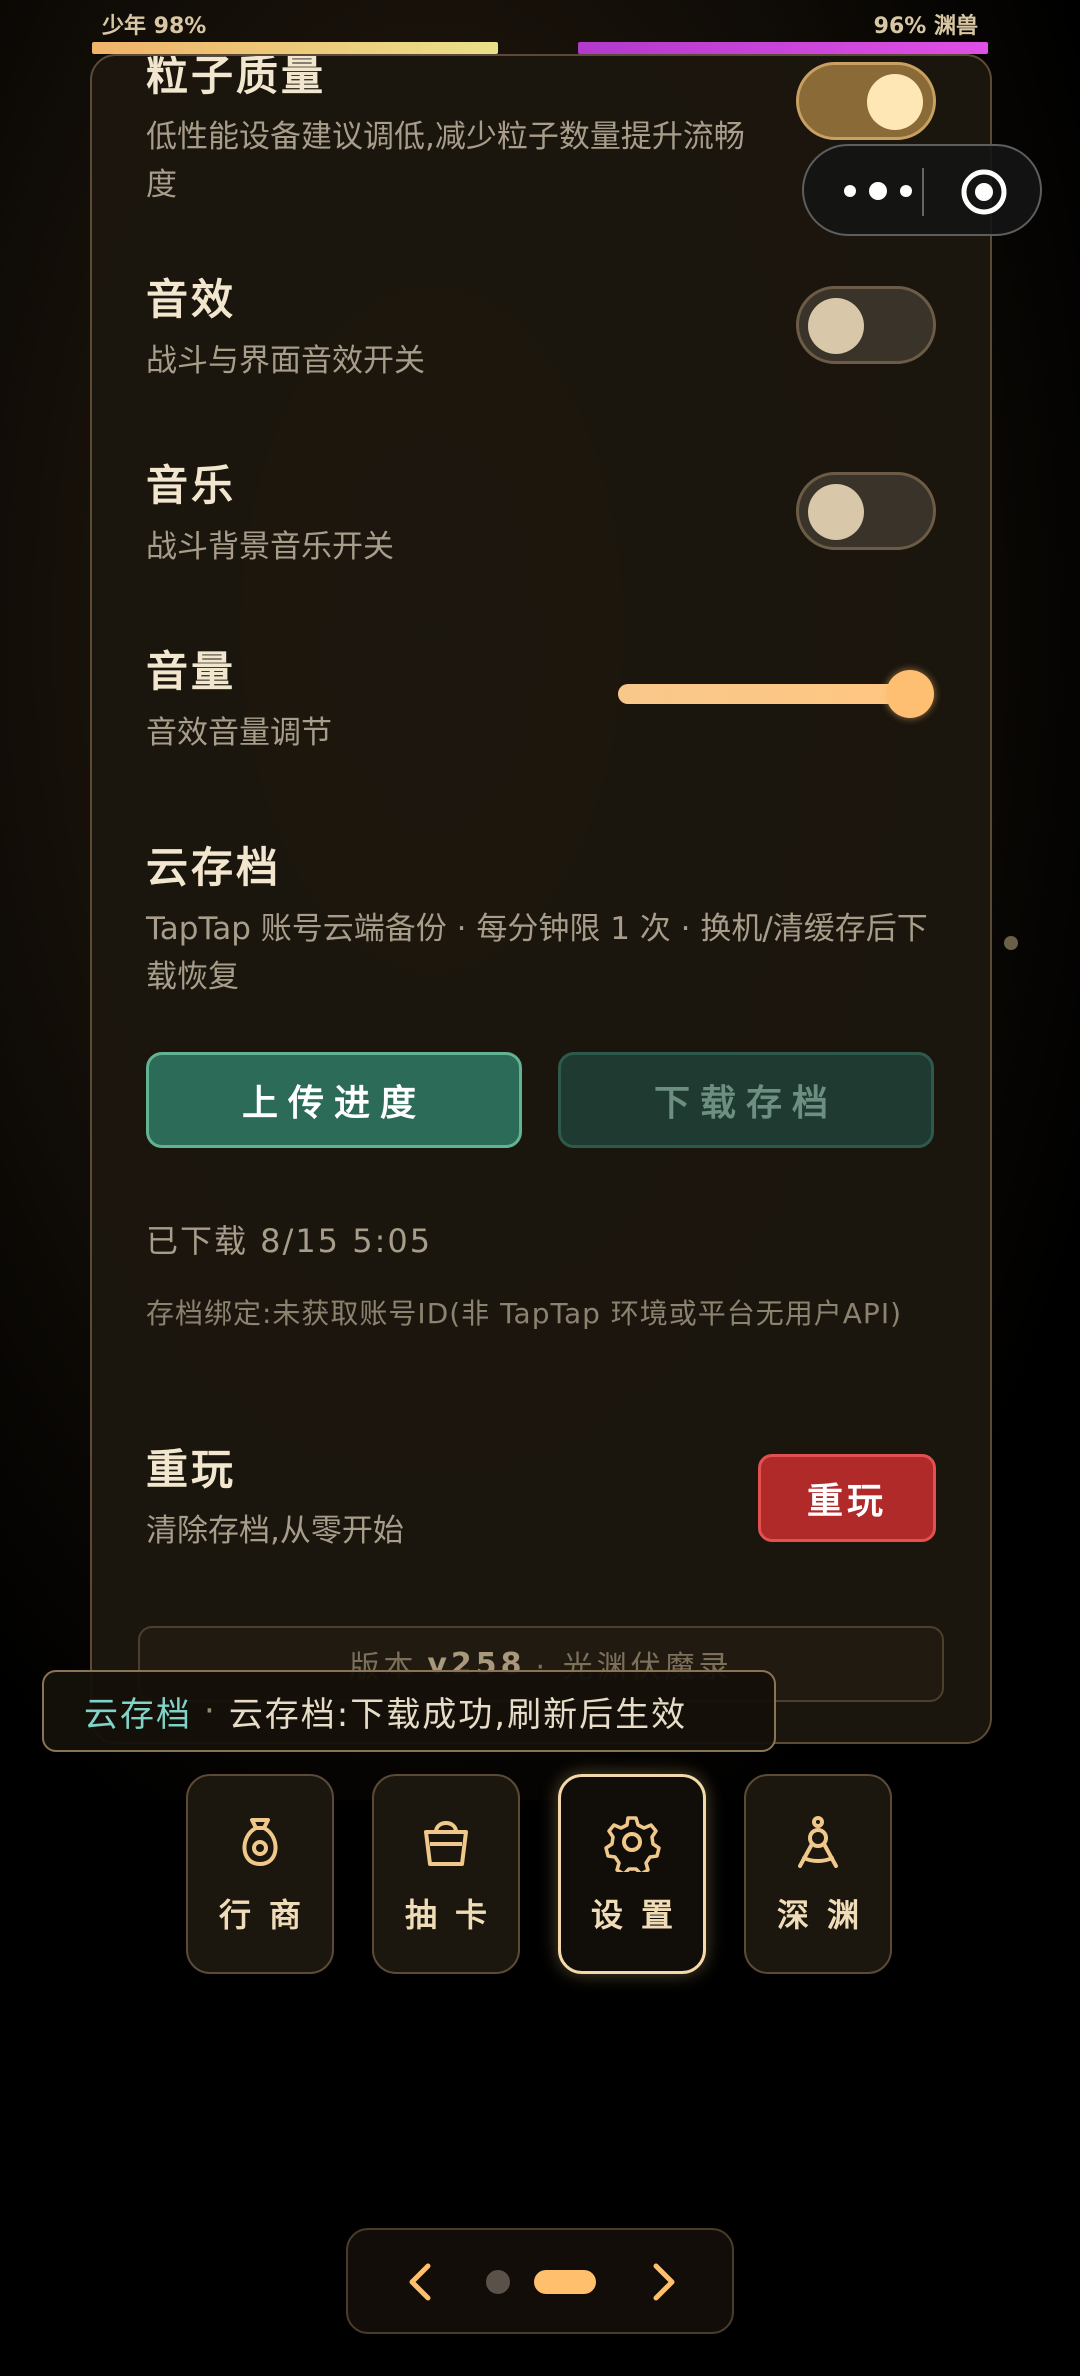 Image resolution: width=1080 pixels, height=2376 pixels. What do you see at coordinates (214, 867) in the screenshot?
I see `cloud-save-title: 云存档` at bounding box center [214, 867].